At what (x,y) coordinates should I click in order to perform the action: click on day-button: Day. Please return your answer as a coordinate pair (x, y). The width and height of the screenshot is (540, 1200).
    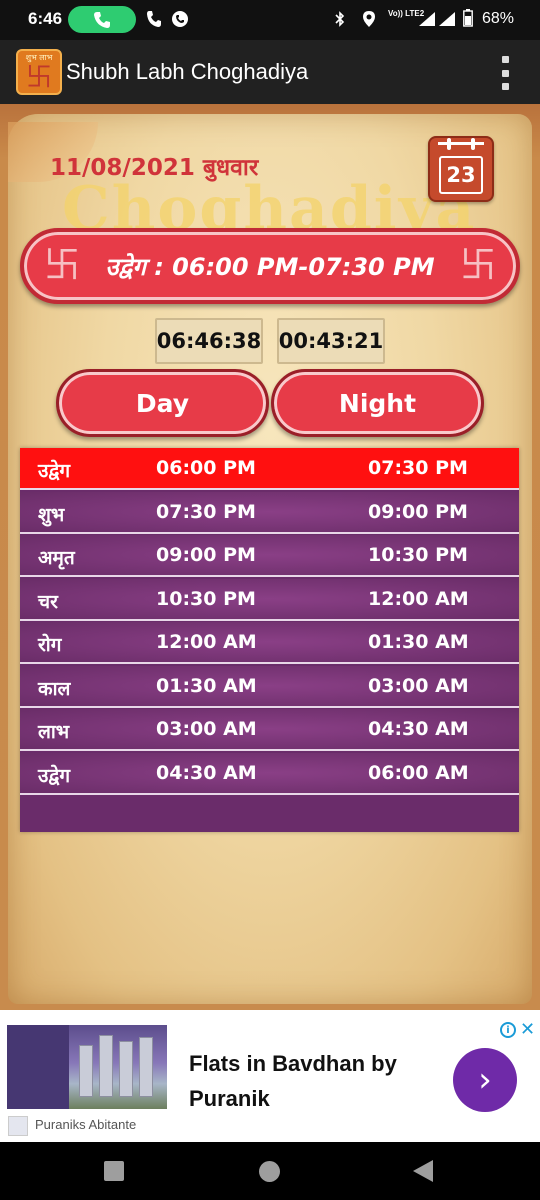
    Looking at the image, I should click on (162, 403).